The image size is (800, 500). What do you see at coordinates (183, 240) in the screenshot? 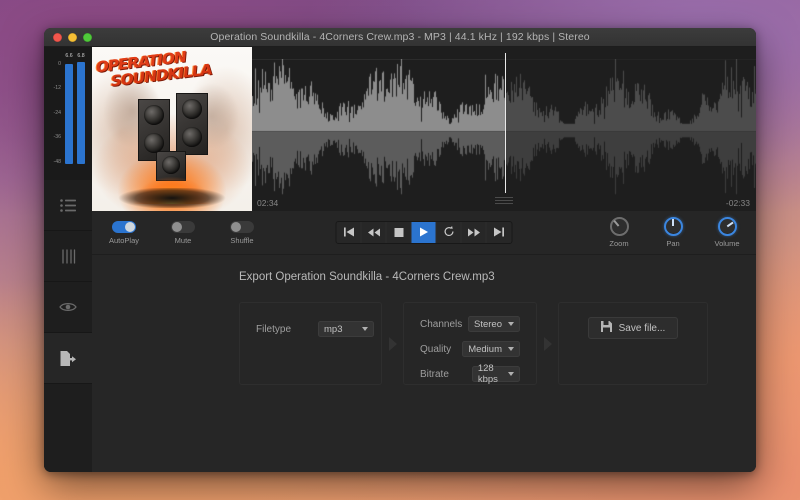
I see `mute-label: Mute` at bounding box center [183, 240].